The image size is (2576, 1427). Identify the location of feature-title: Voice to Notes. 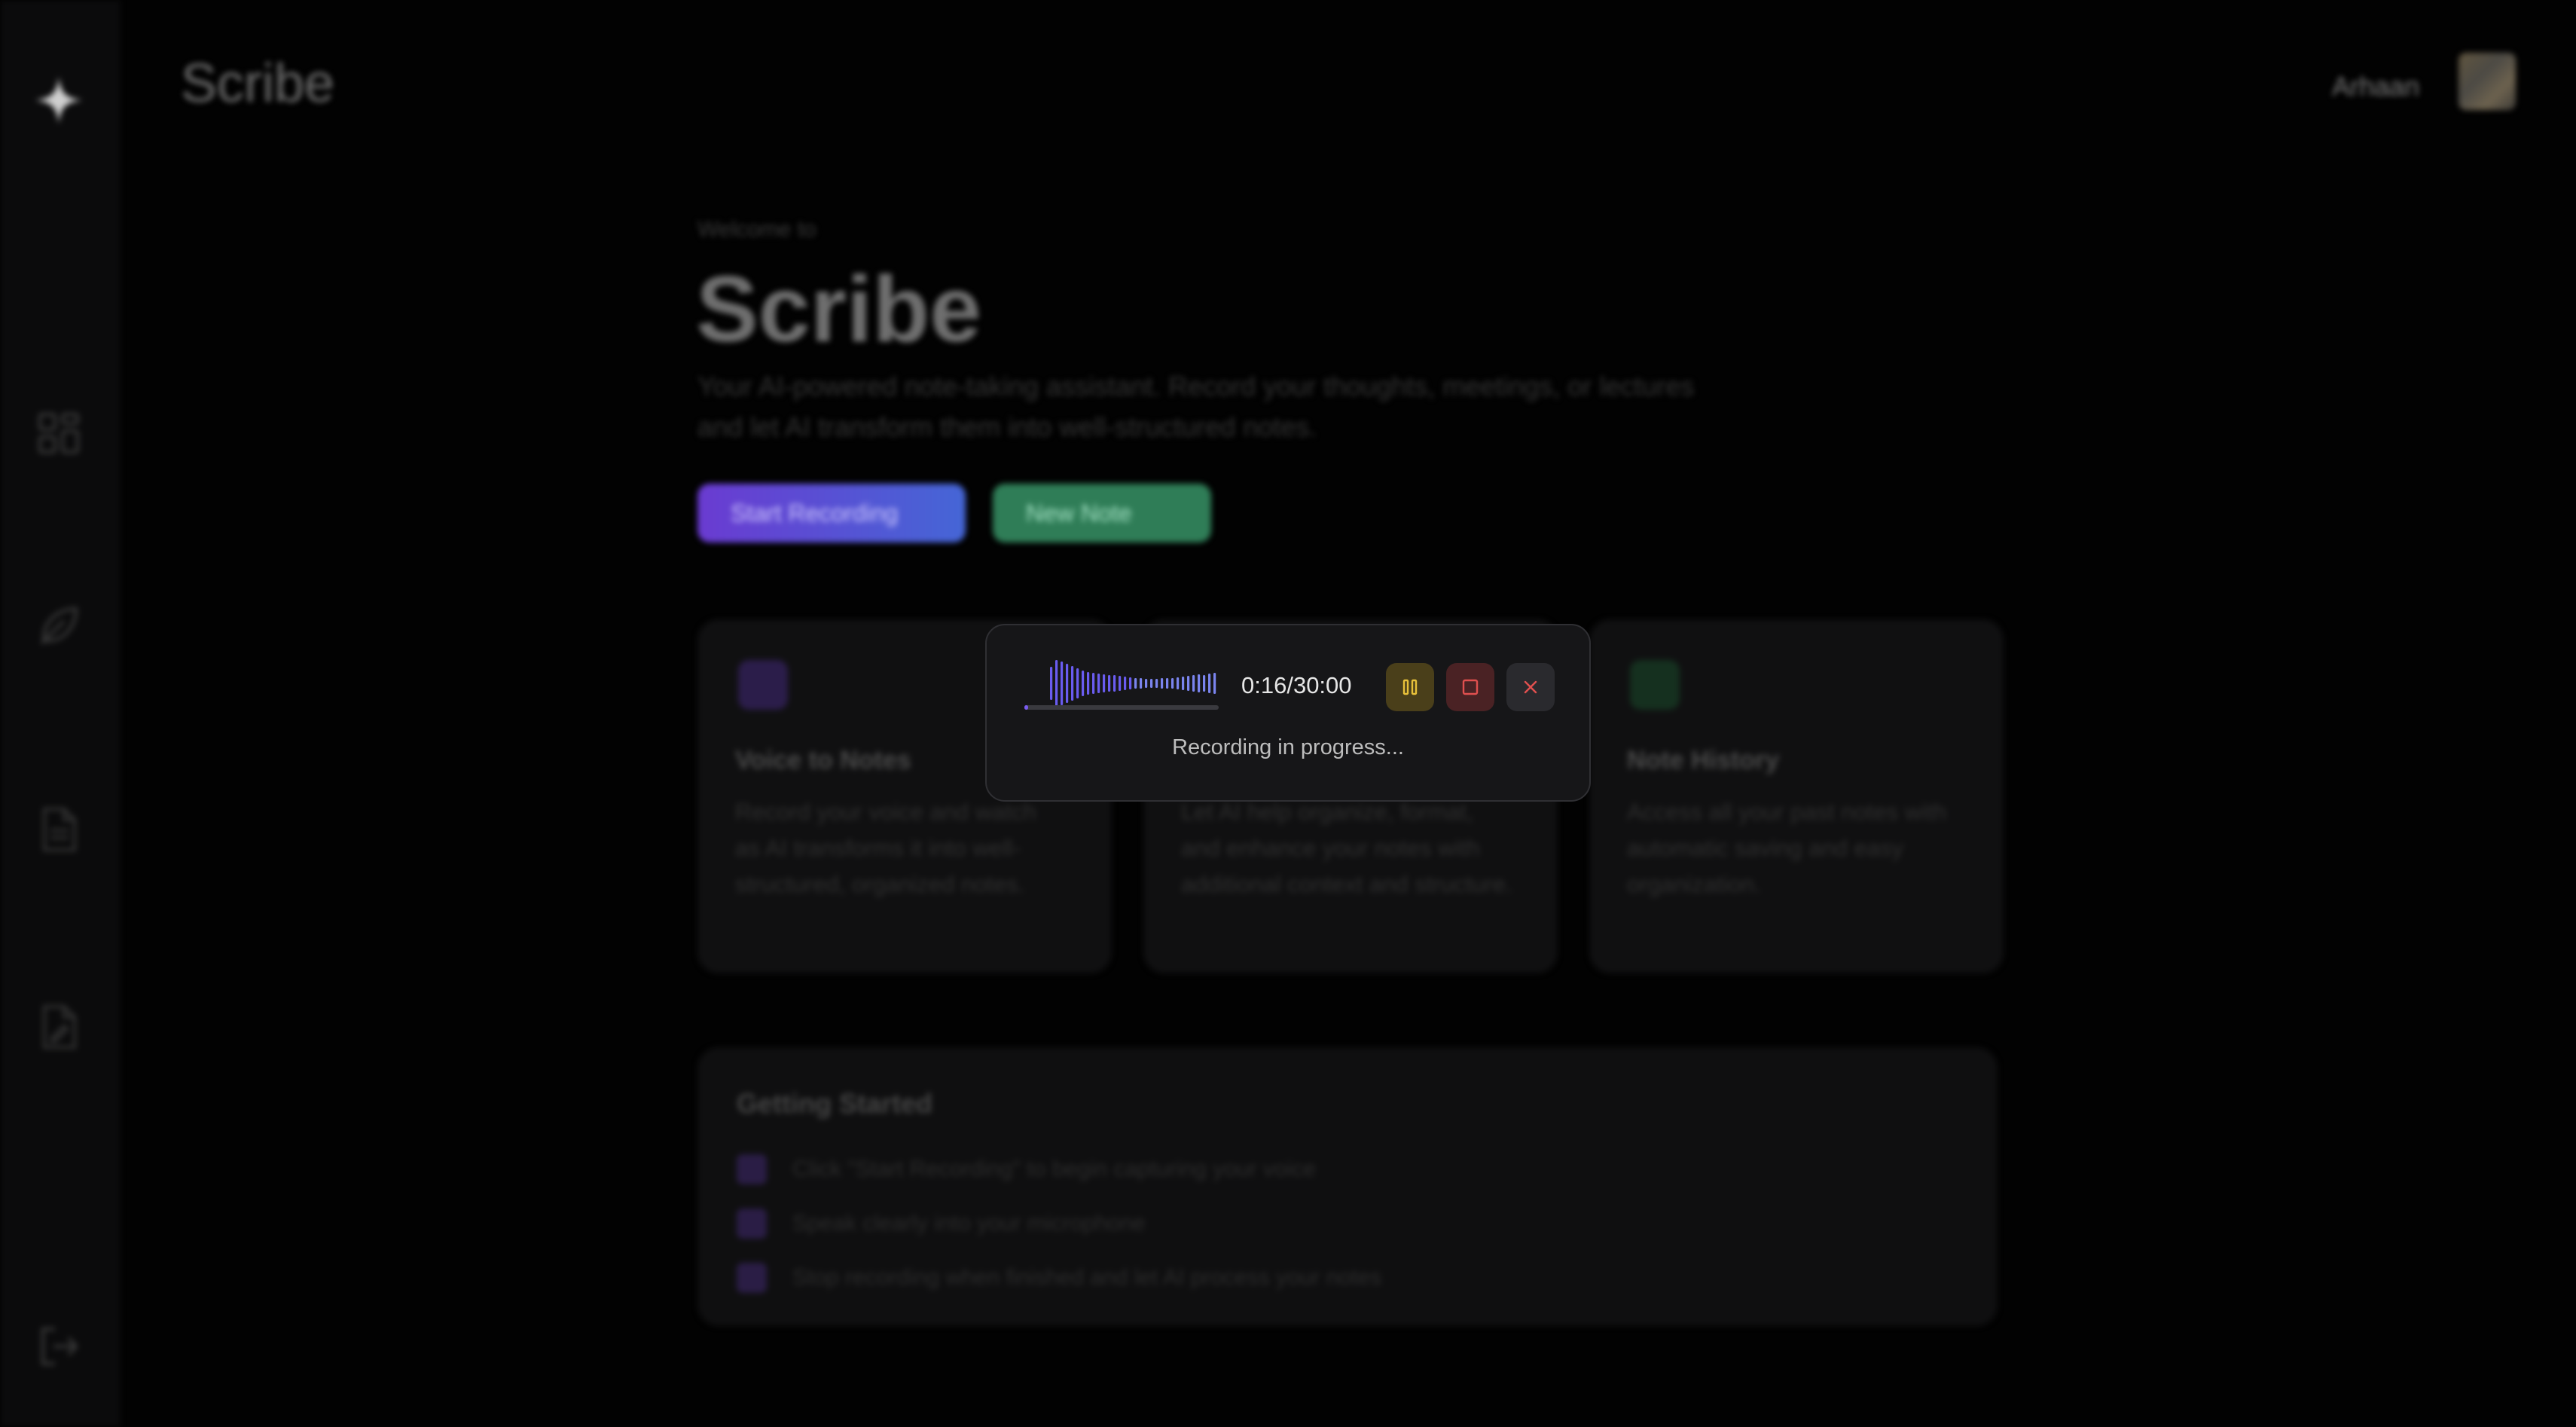
(823, 760).